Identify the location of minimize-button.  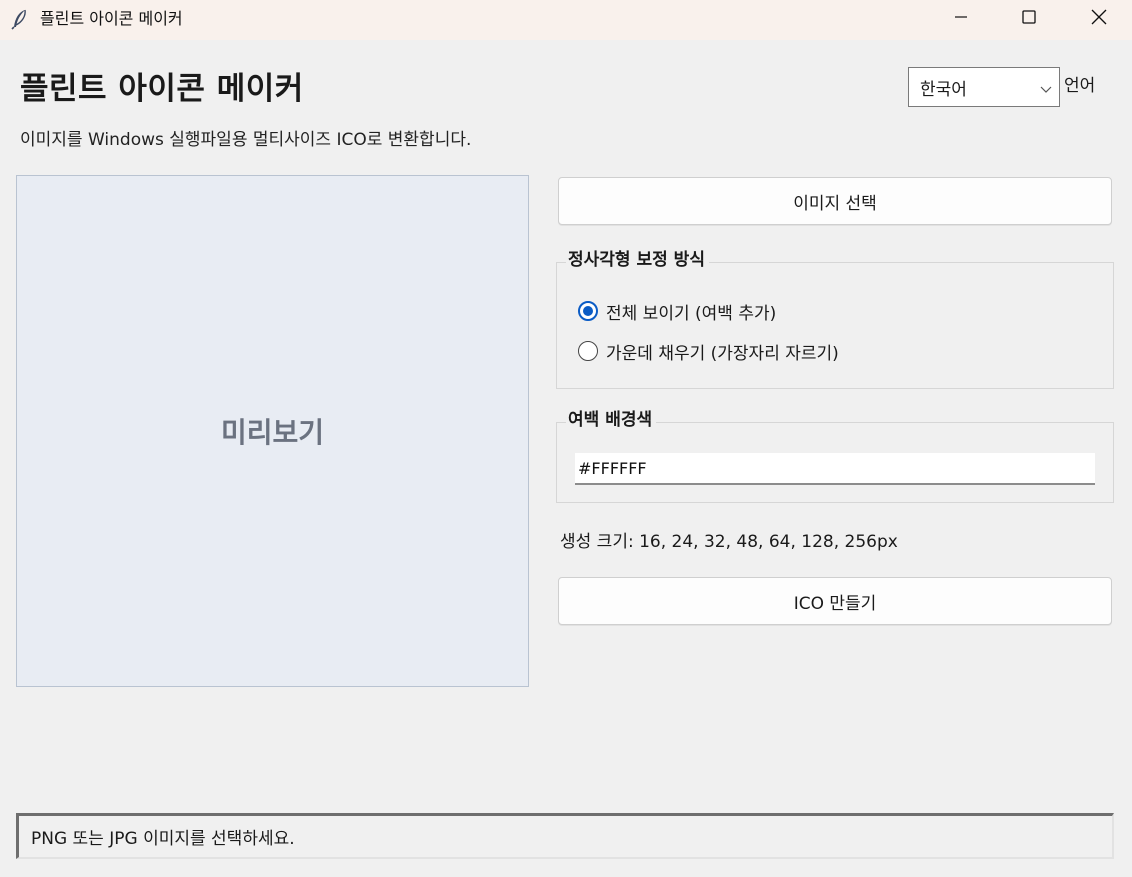
(961, 19).